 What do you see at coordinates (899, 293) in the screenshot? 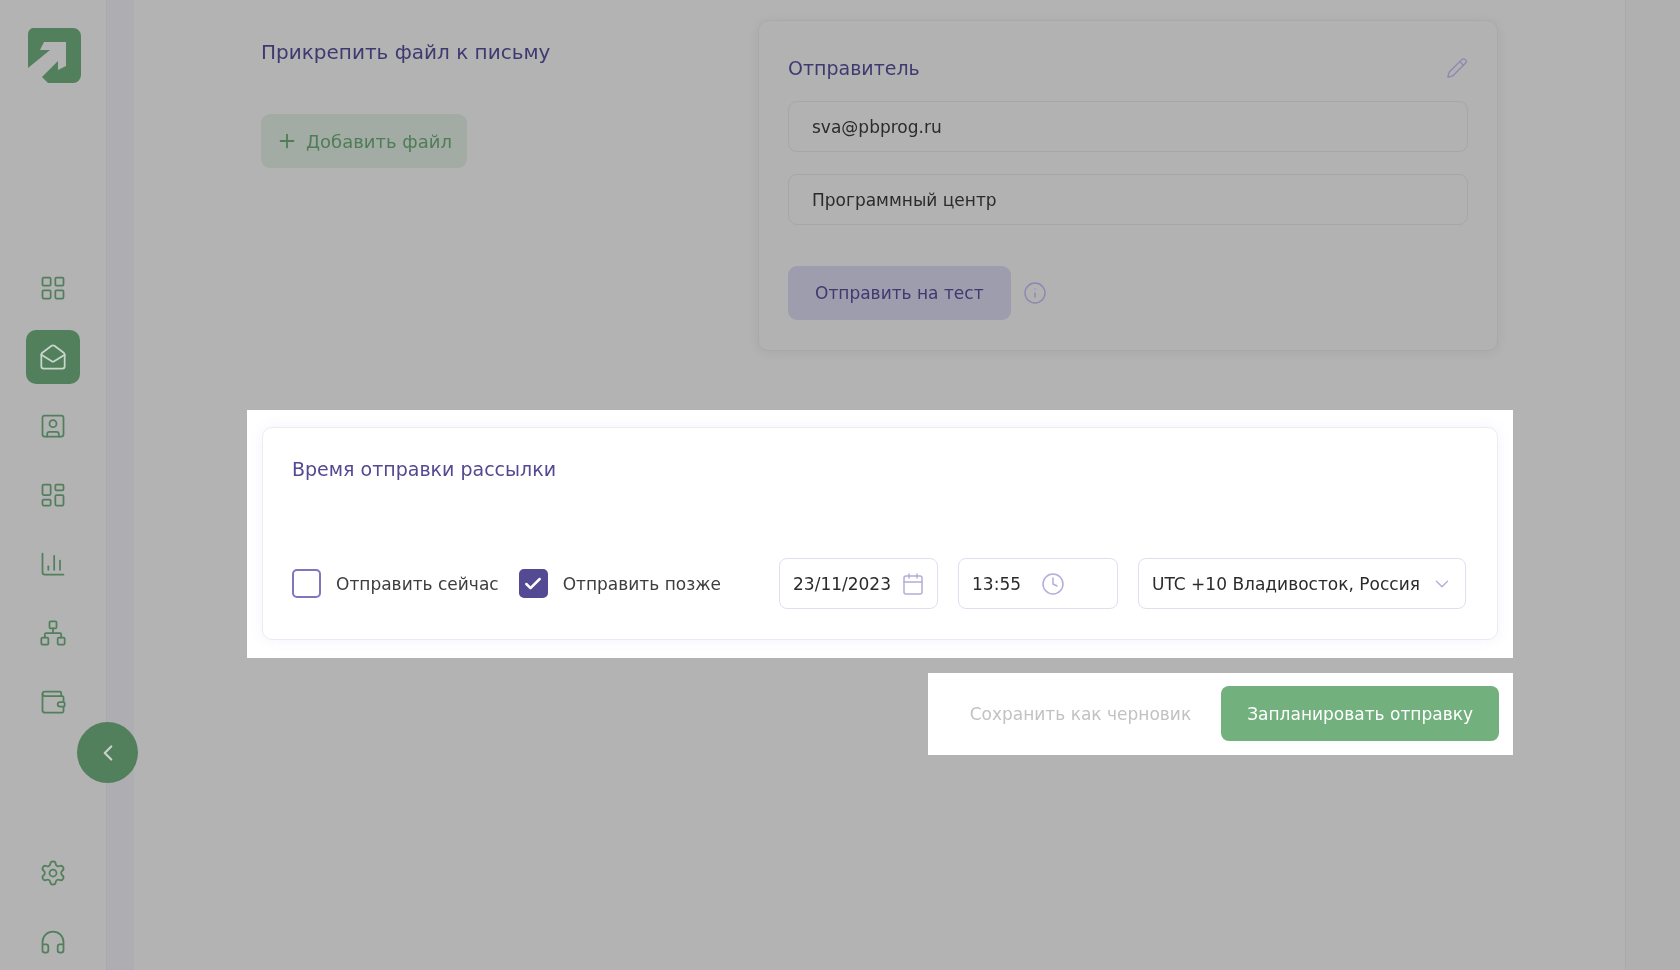
I see `send-test-button: Отправить на тест` at bounding box center [899, 293].